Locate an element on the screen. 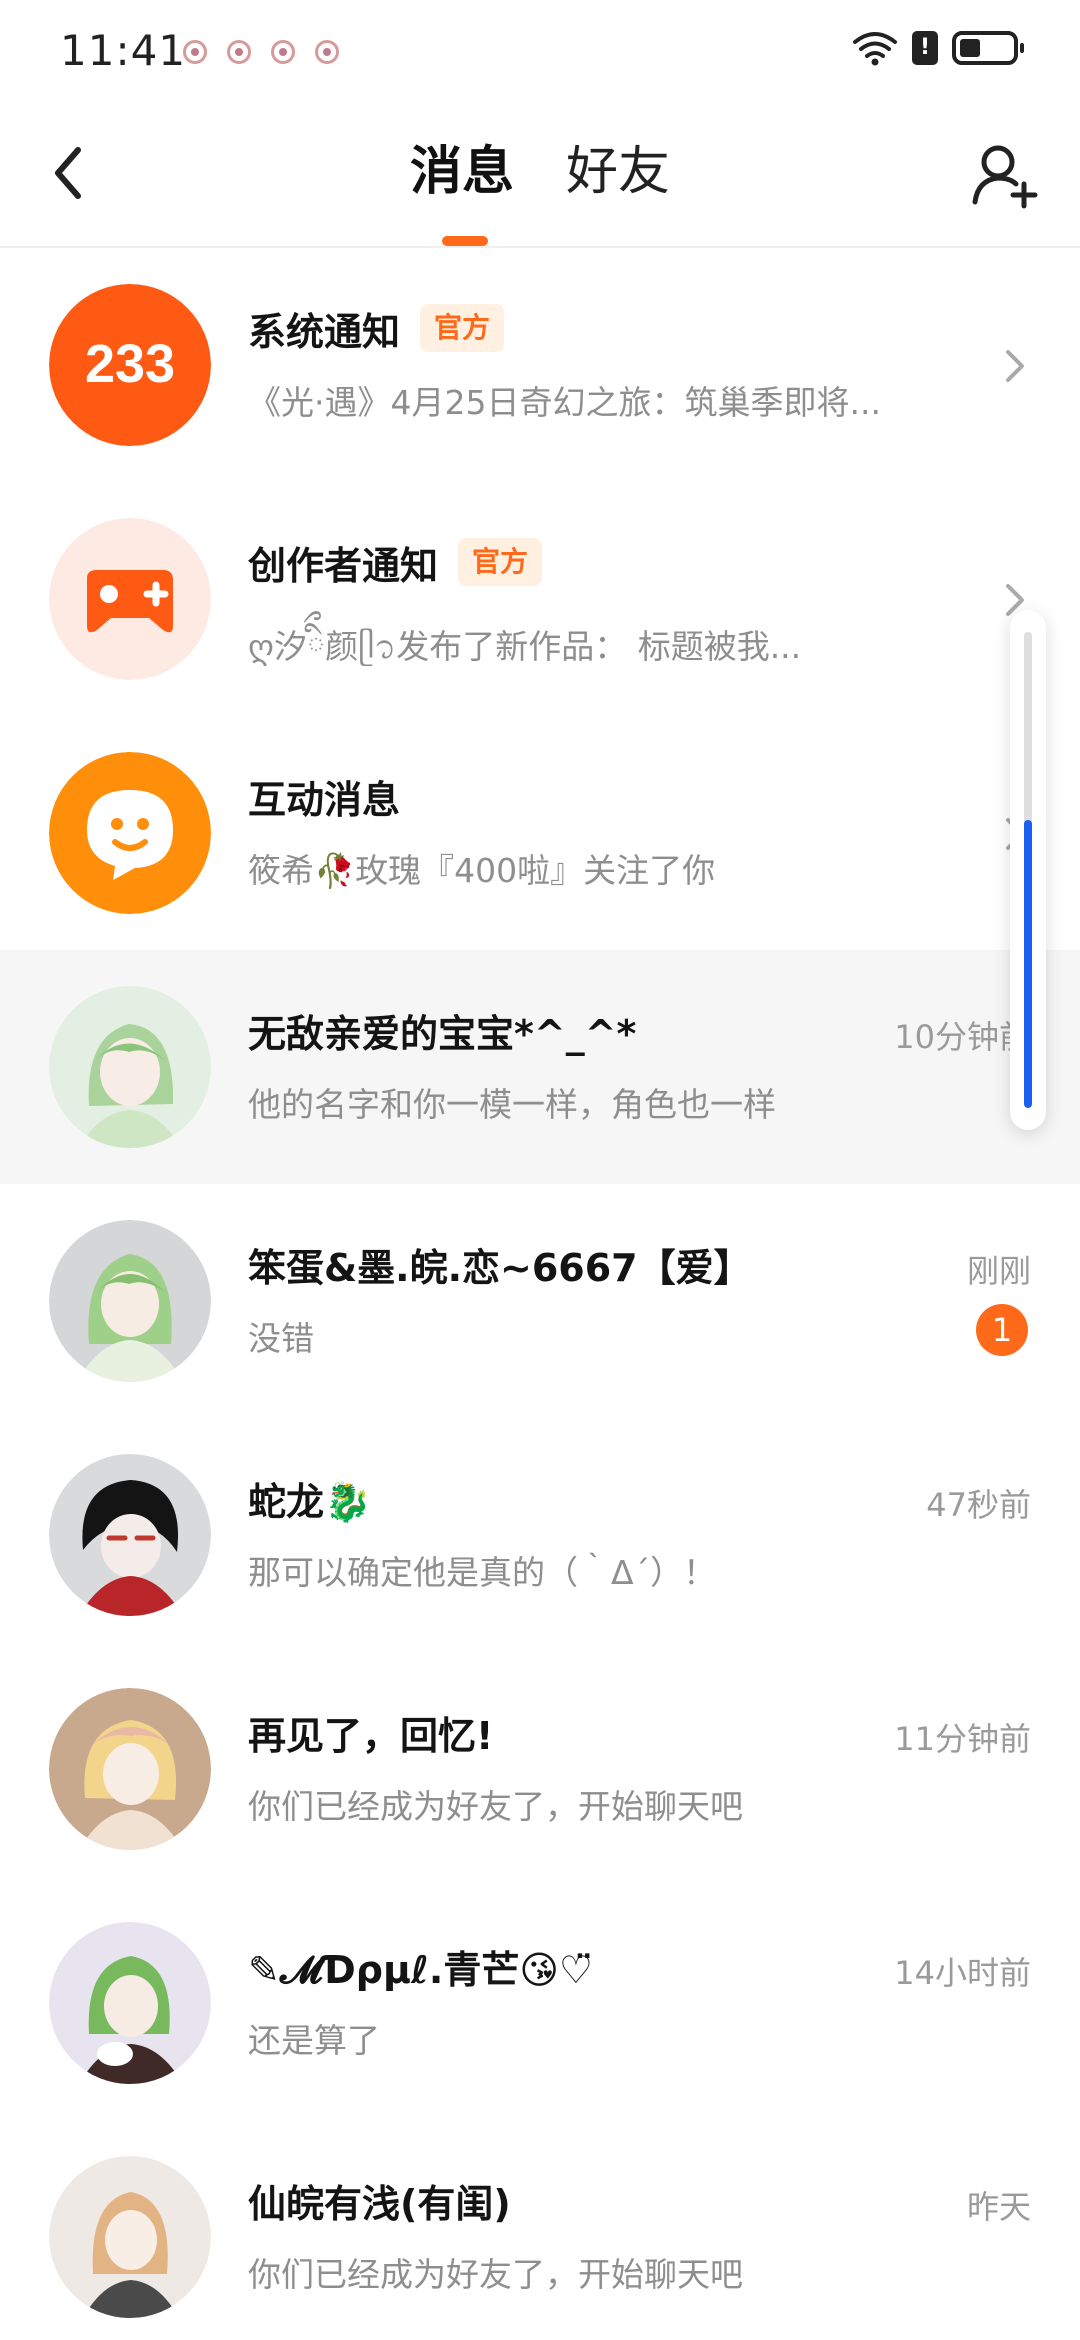 Image resolution: width=1080 pixels, height=2340 pixels. contact-name: 互动消息 is located at coordinates (324, 799).